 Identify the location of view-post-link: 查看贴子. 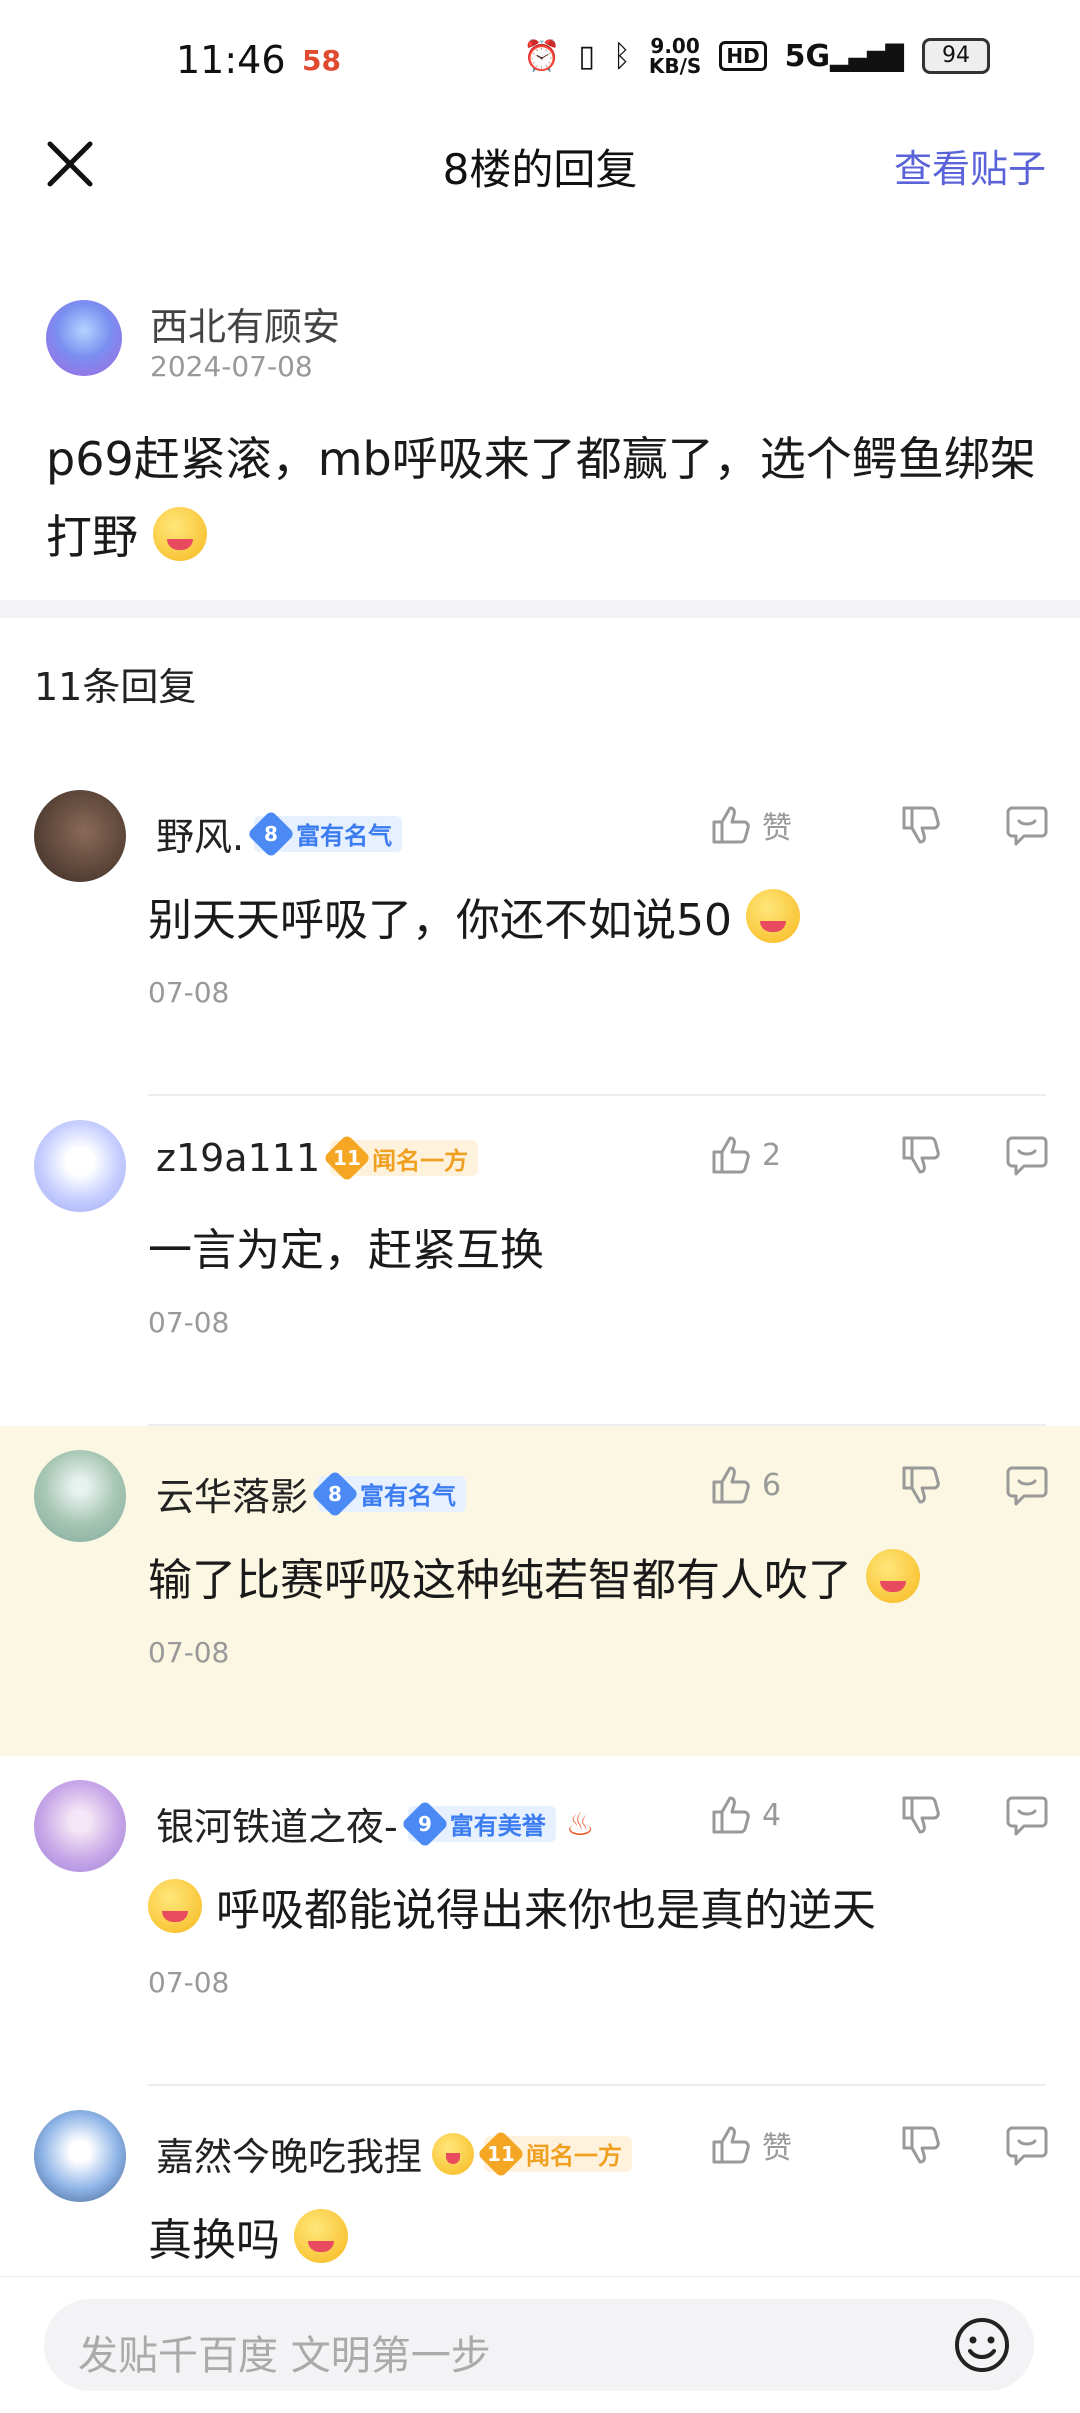
(970, 165).